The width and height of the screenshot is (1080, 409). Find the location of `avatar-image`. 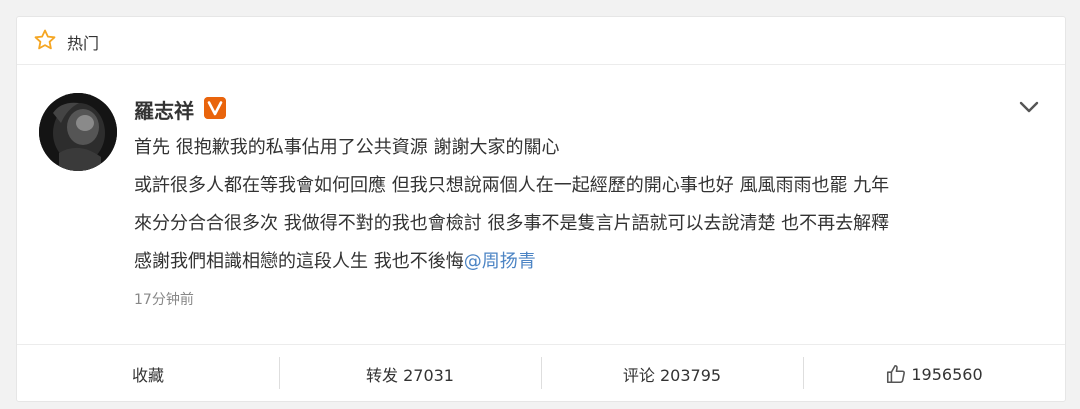

avatar-image is located at coordinates (78, 132).